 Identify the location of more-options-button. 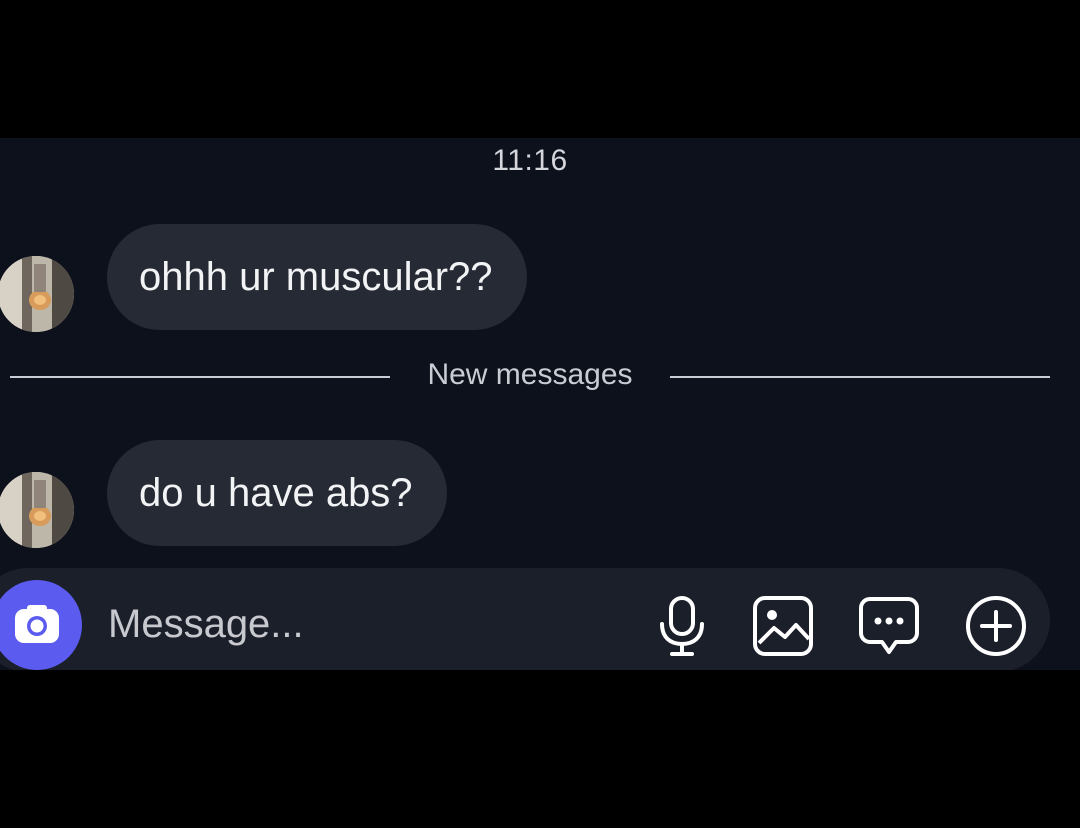
(996, 626).